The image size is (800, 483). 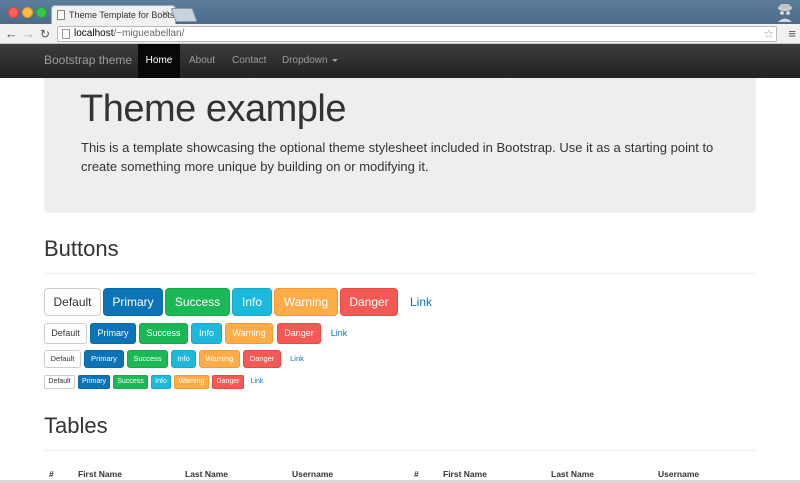 What do you see at coordinates (113, 333) in the screenshot?
I see `primary-button: Primary` at bounding box center [113, 333].